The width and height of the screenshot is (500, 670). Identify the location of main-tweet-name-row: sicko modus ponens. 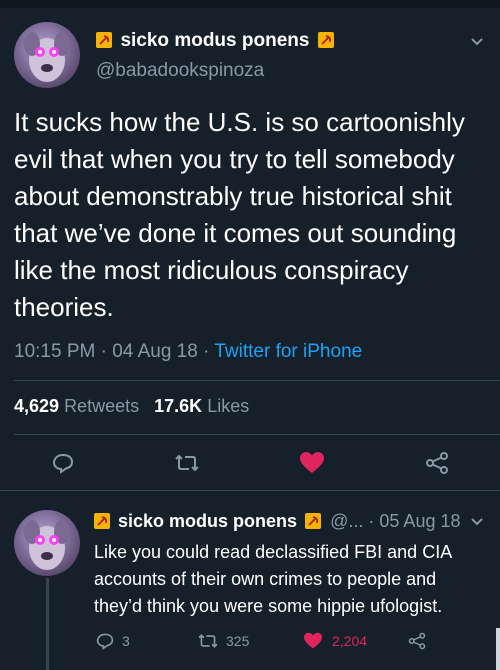
(215, 41).